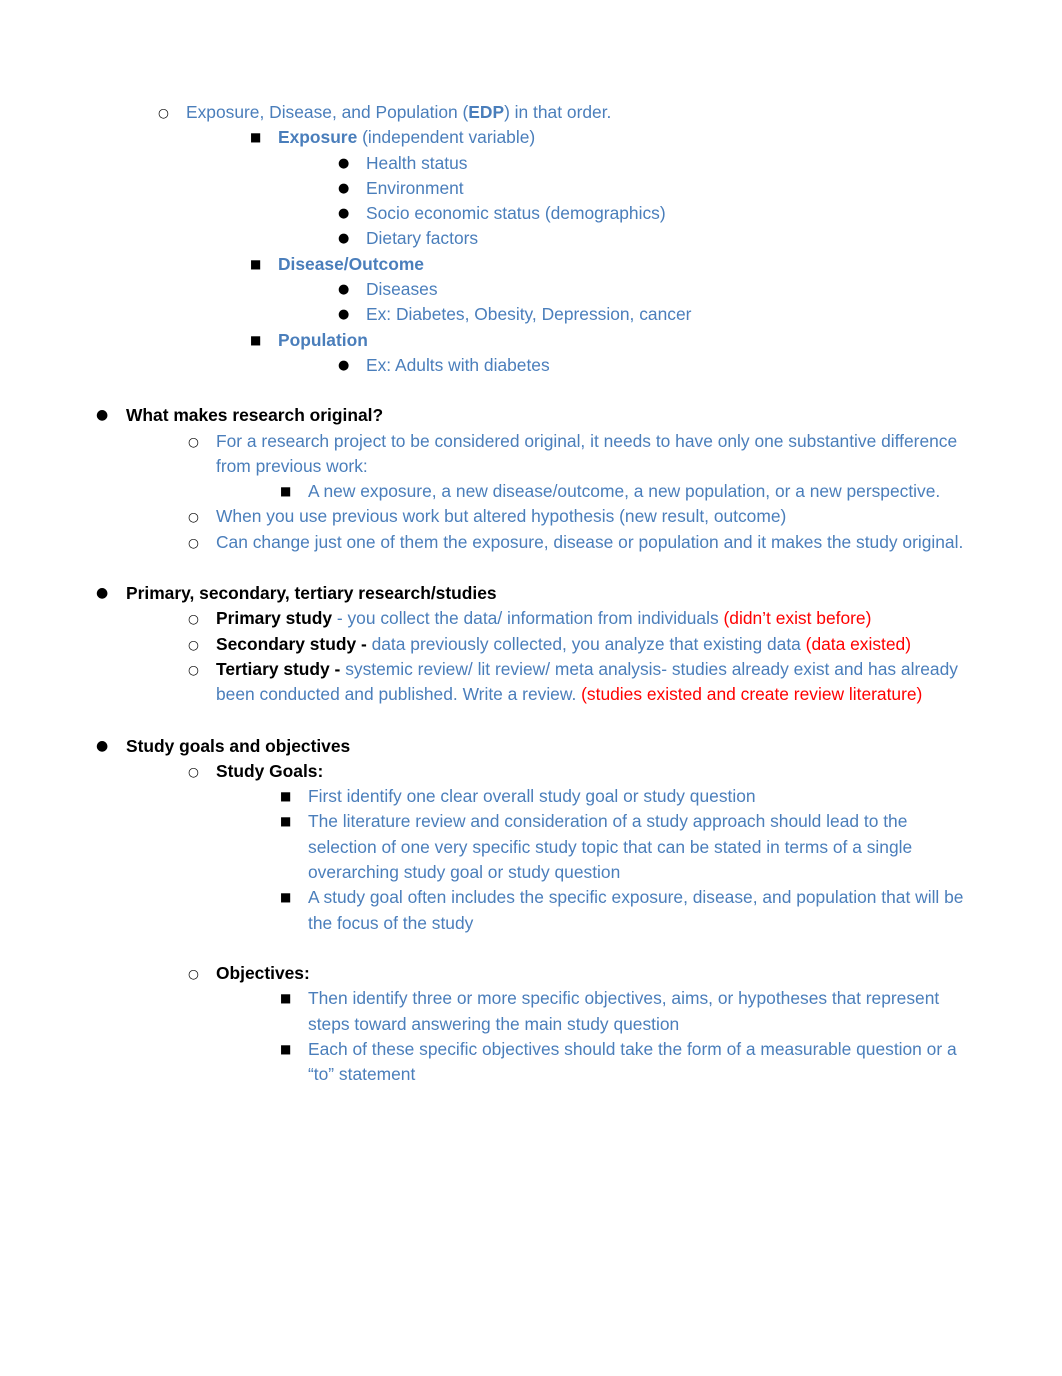 The height and width of the screenshot is (1376, 1062). Describe the element at coordinates (402, 289) in the screenshot. I see `disease-item-label: Diseases` at that location.